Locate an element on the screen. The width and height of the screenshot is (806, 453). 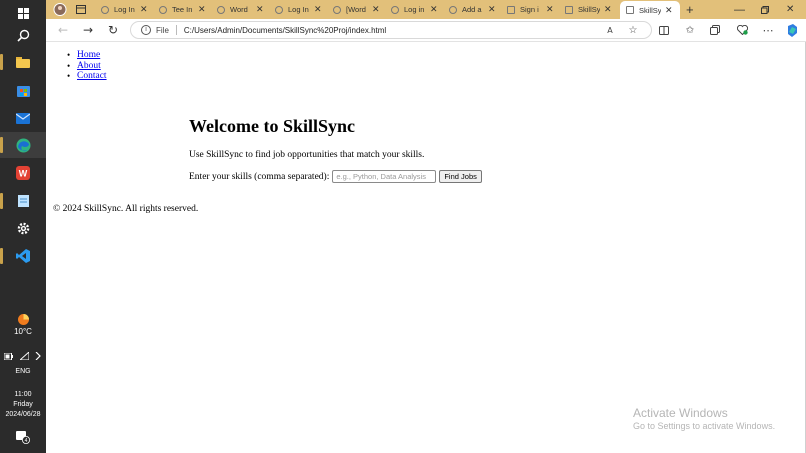
skills-input is located at coordinates (384, 176).